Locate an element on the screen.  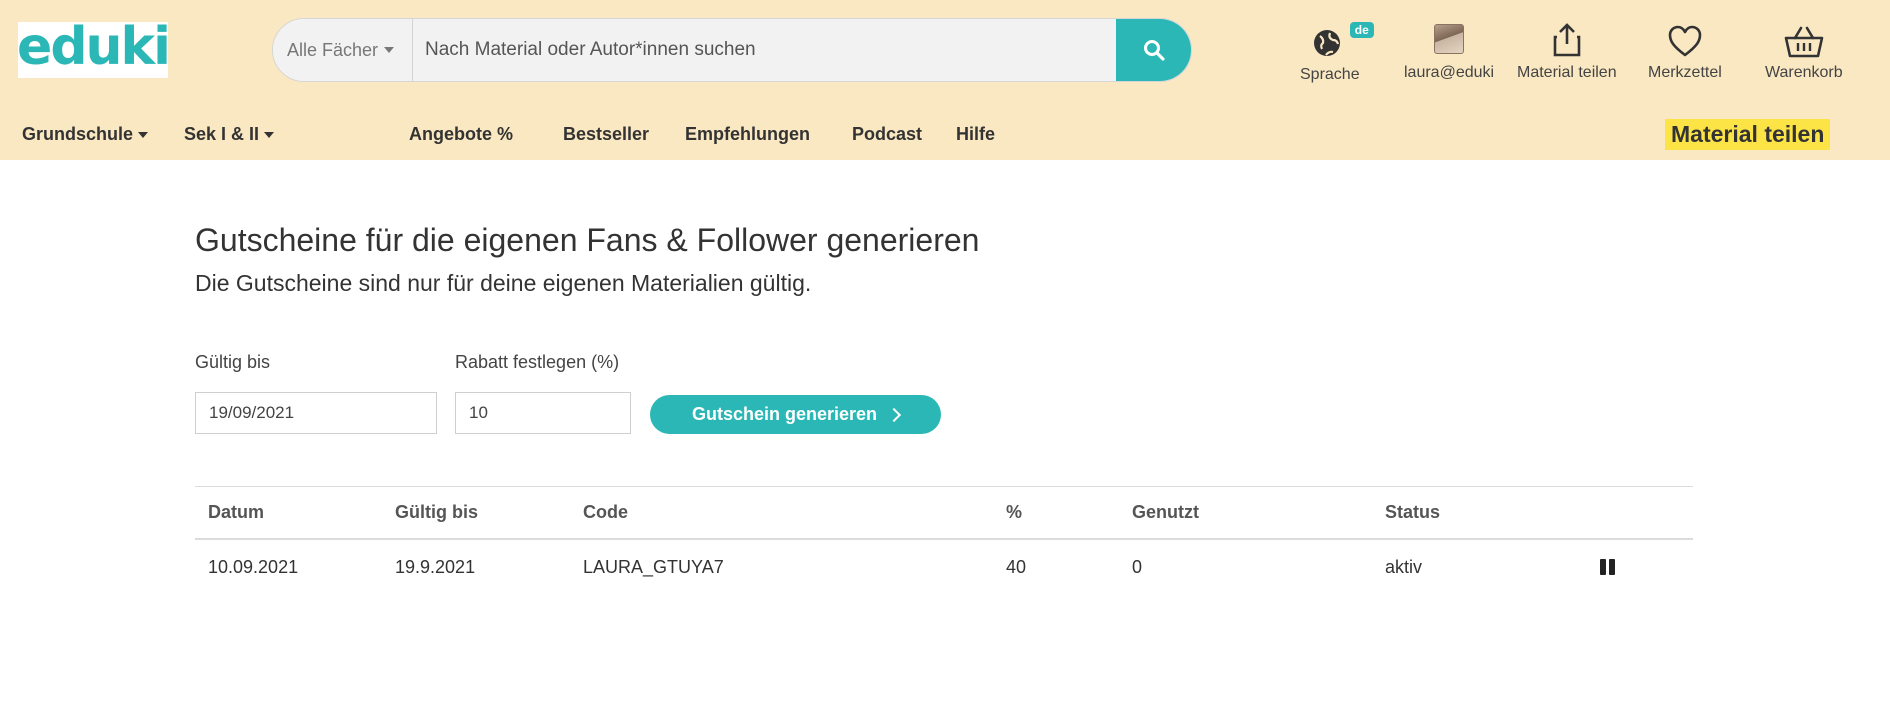
search-input is located at coordinates (764, 50).